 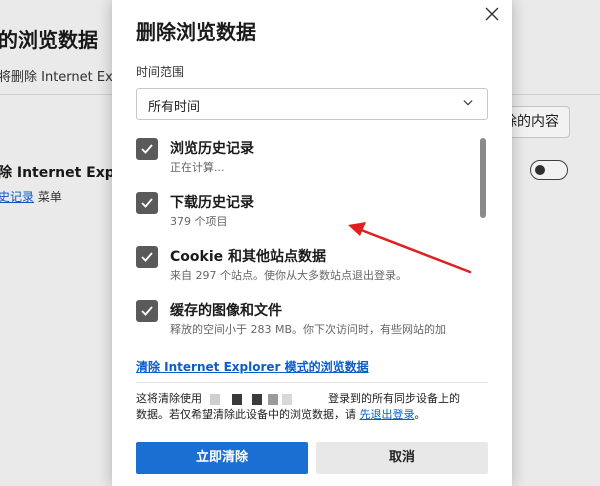 What do you see at coordinates (212, 203) in the screenshot?
I see `item-label: 下载历史记录` at bounding box center [212, 203].